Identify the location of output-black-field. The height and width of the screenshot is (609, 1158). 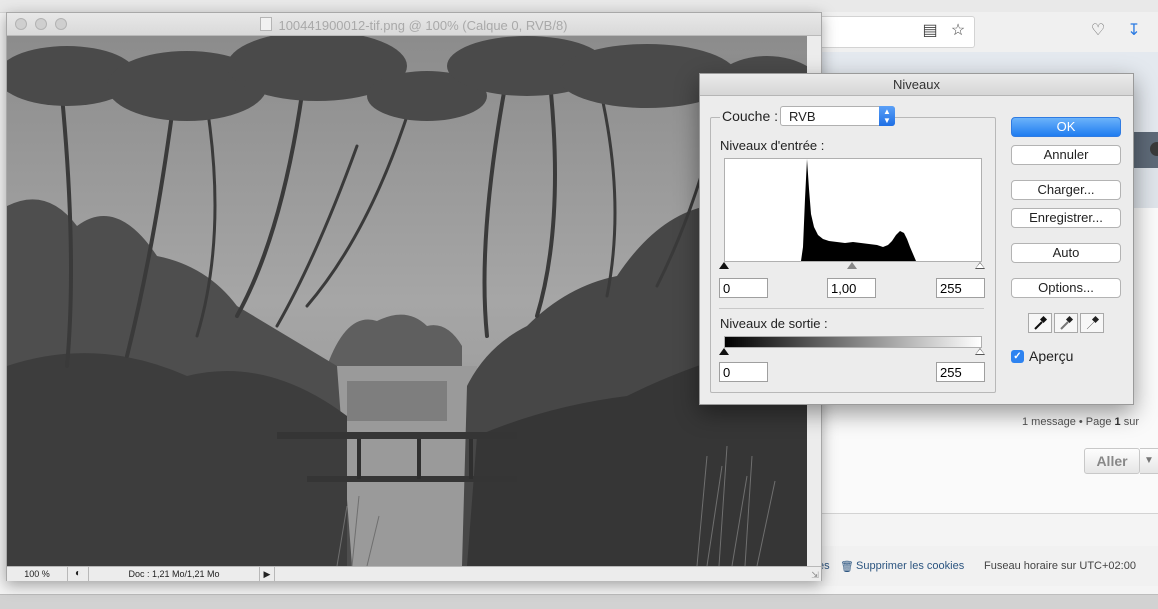
(743, 372).